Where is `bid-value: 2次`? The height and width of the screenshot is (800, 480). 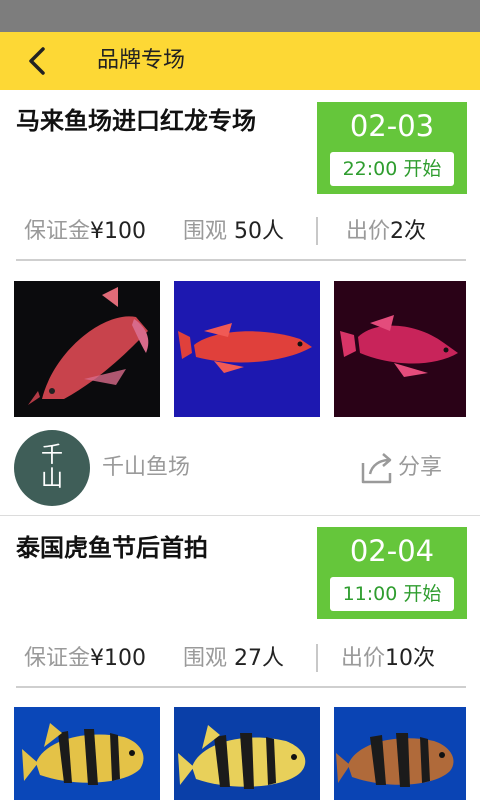
bid-value: 2次 is located at coordinates (408, 231).